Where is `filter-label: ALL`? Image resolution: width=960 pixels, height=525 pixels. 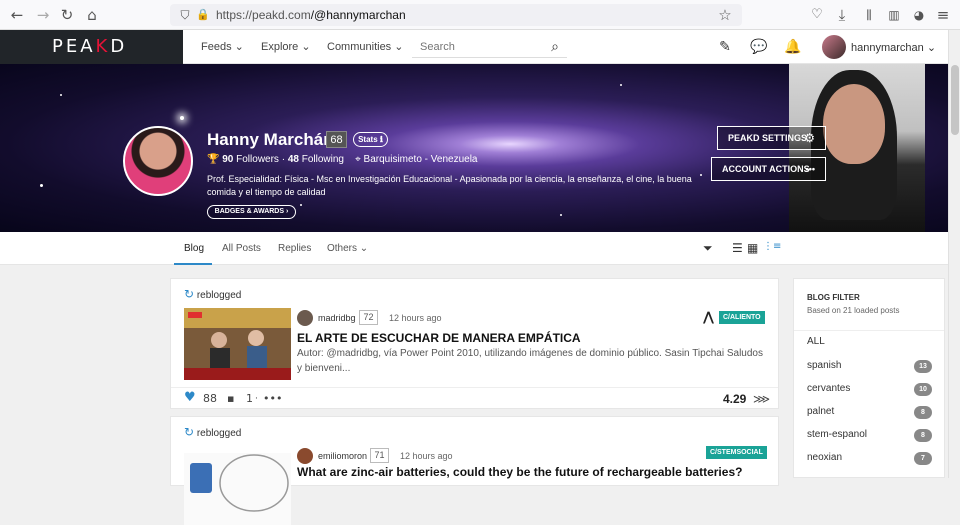
filter-label: ALL is located at coordinates (816, 341).